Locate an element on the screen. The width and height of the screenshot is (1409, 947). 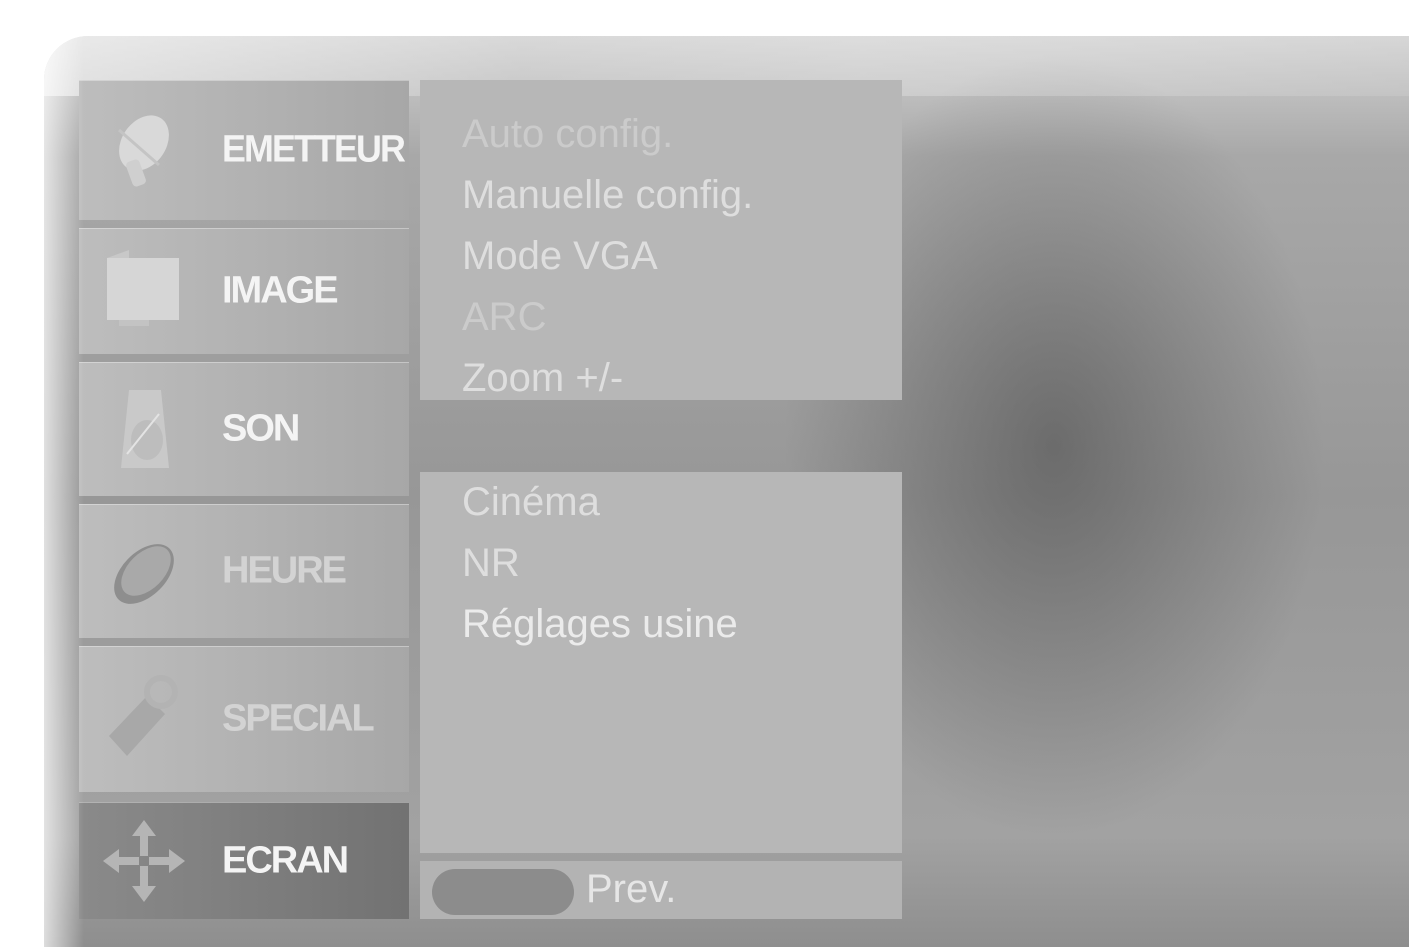
satellite-dish-icon is located at coordinates (143, 151).